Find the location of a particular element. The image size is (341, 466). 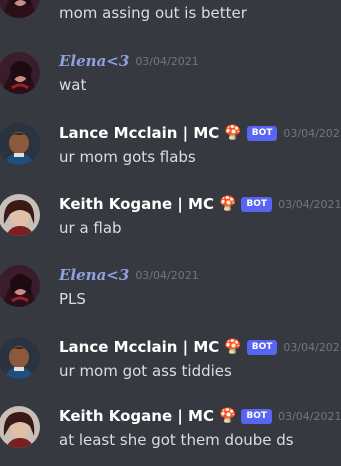

message-row: mom assing out is better is located at coordinates (170, 18).